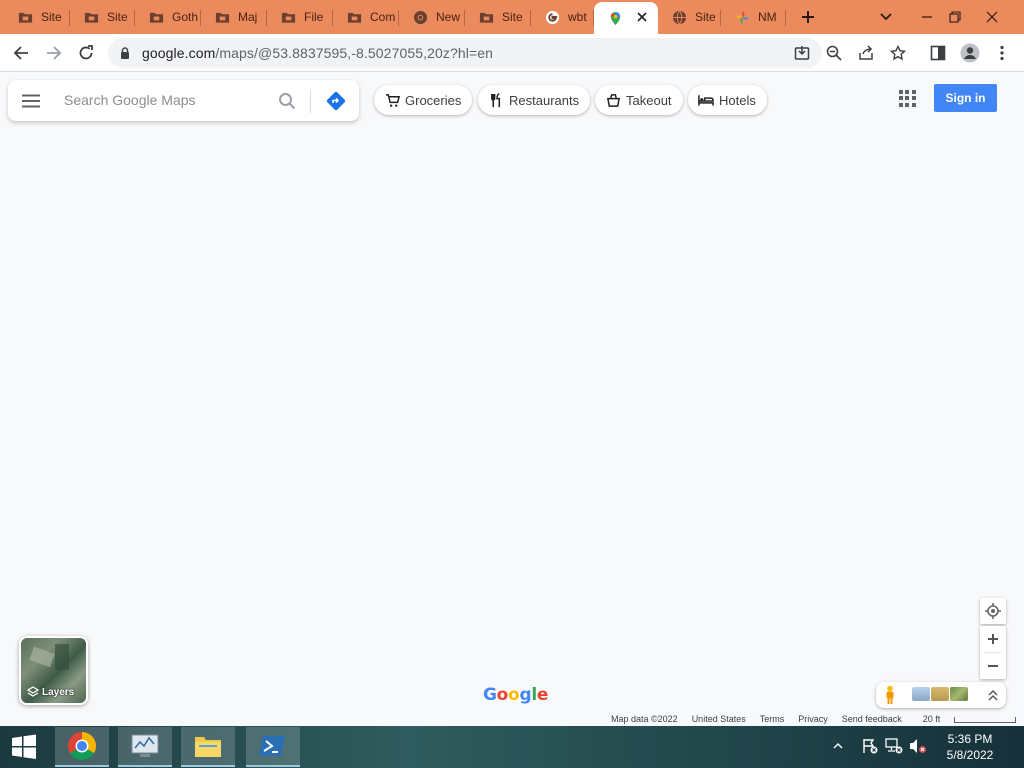 This screenshot has width=1024, height=768. I want to click on close-tab-icon, so click(642, 17).